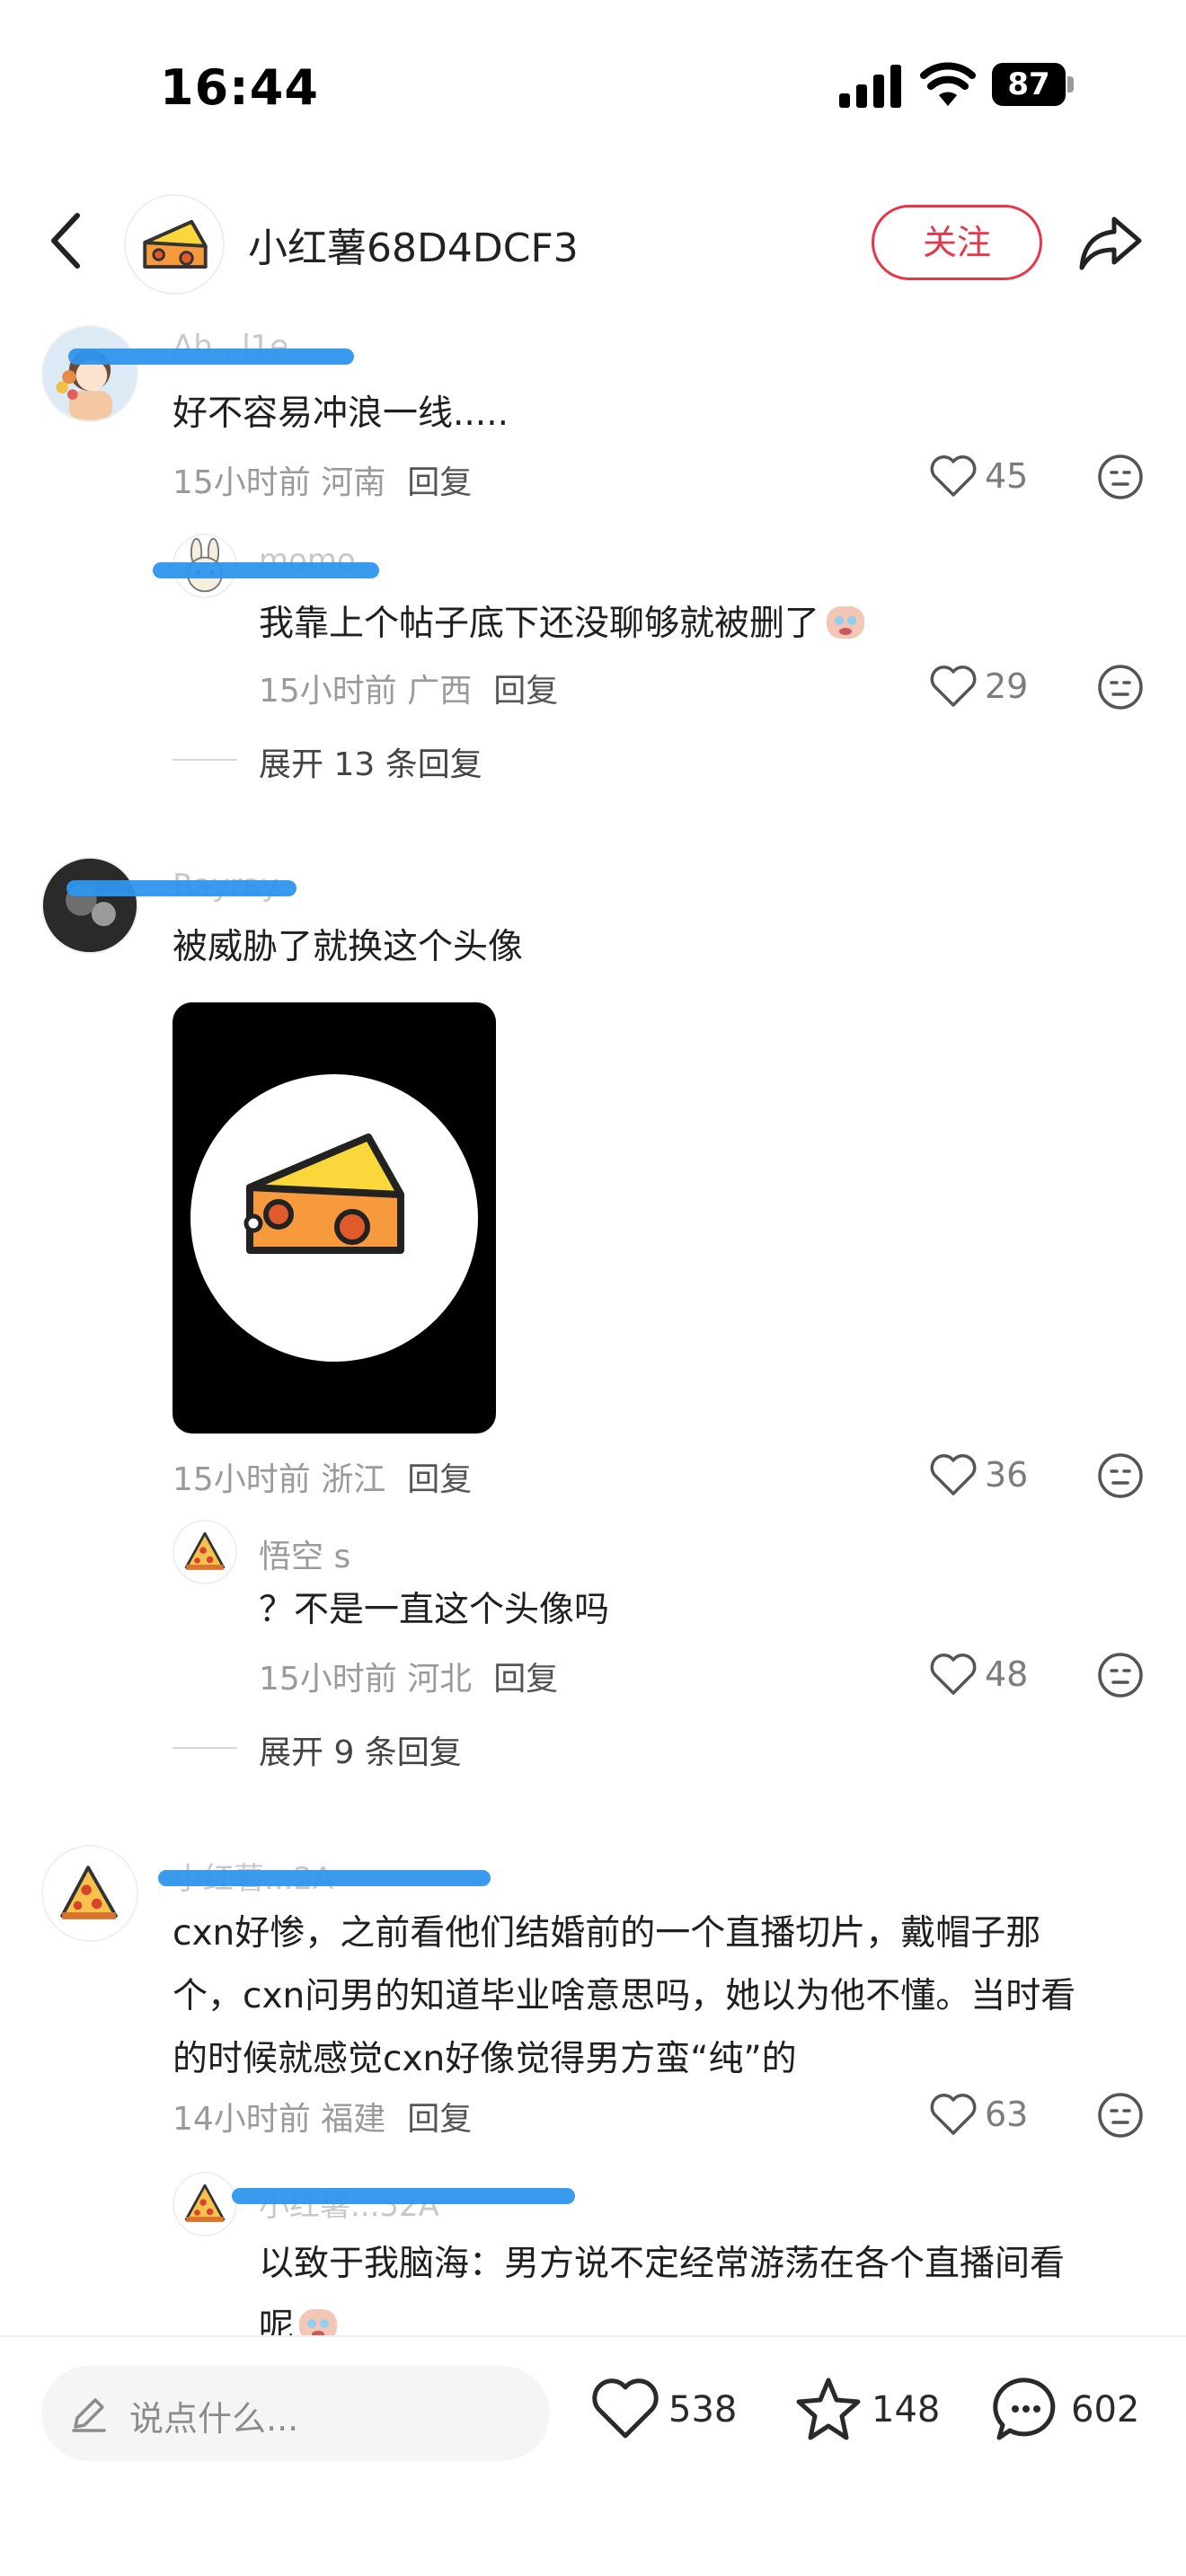 The image size is (1186, 2576). I want to click on like-count: 48, so click(1007, 1674).